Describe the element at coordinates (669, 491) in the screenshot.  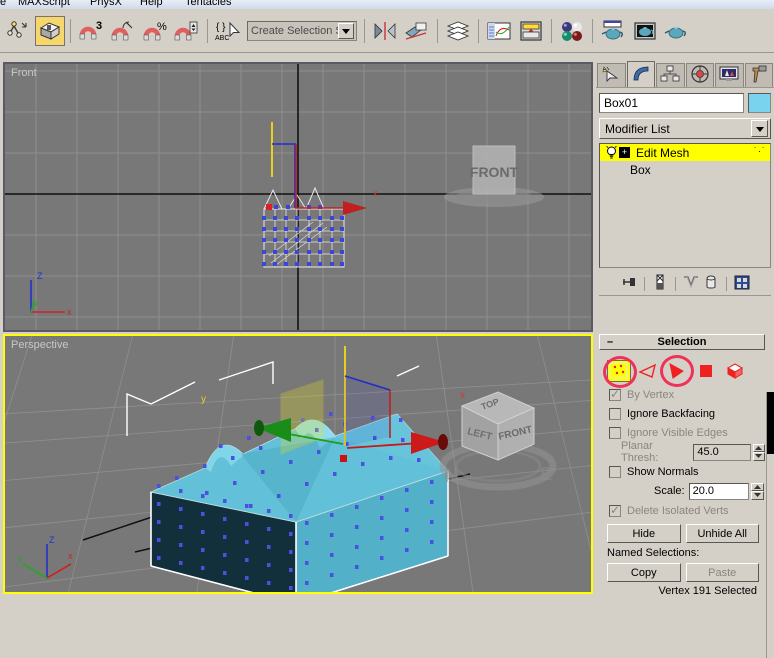
I see `scale-label: Scale:` at that location.